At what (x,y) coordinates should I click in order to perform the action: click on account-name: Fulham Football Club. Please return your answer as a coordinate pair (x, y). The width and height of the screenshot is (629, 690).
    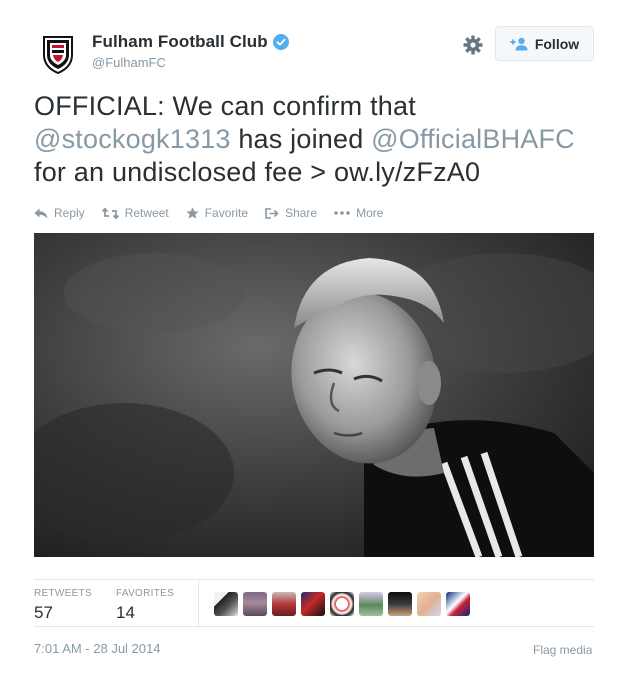
    Looking at the image, I should click on (180, 42).